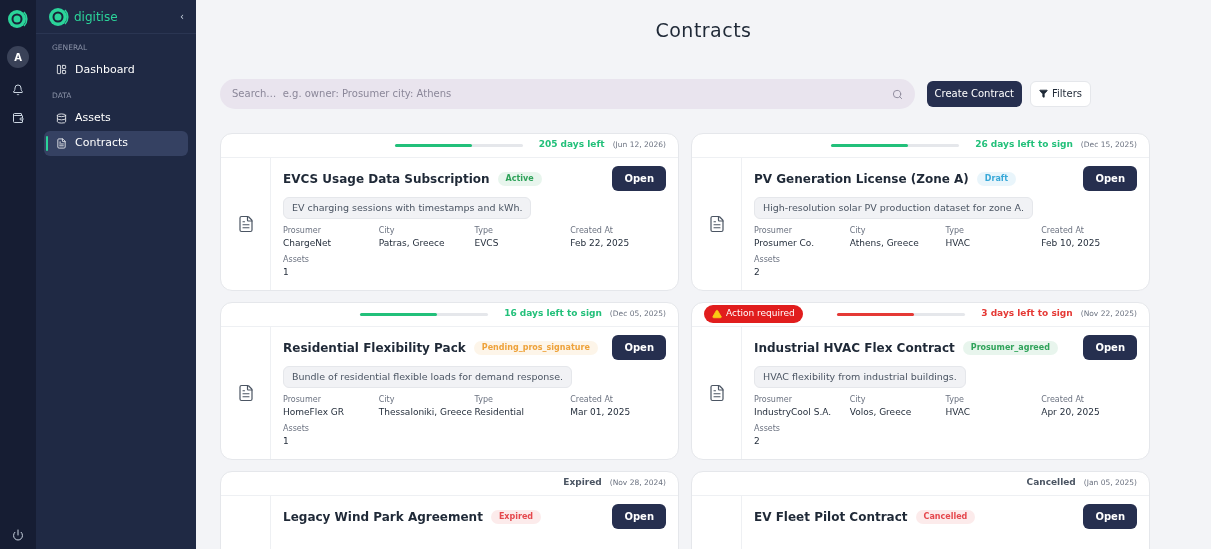 The image size is (1211, 549). I want to click on logo-icon, so click(18, 19).